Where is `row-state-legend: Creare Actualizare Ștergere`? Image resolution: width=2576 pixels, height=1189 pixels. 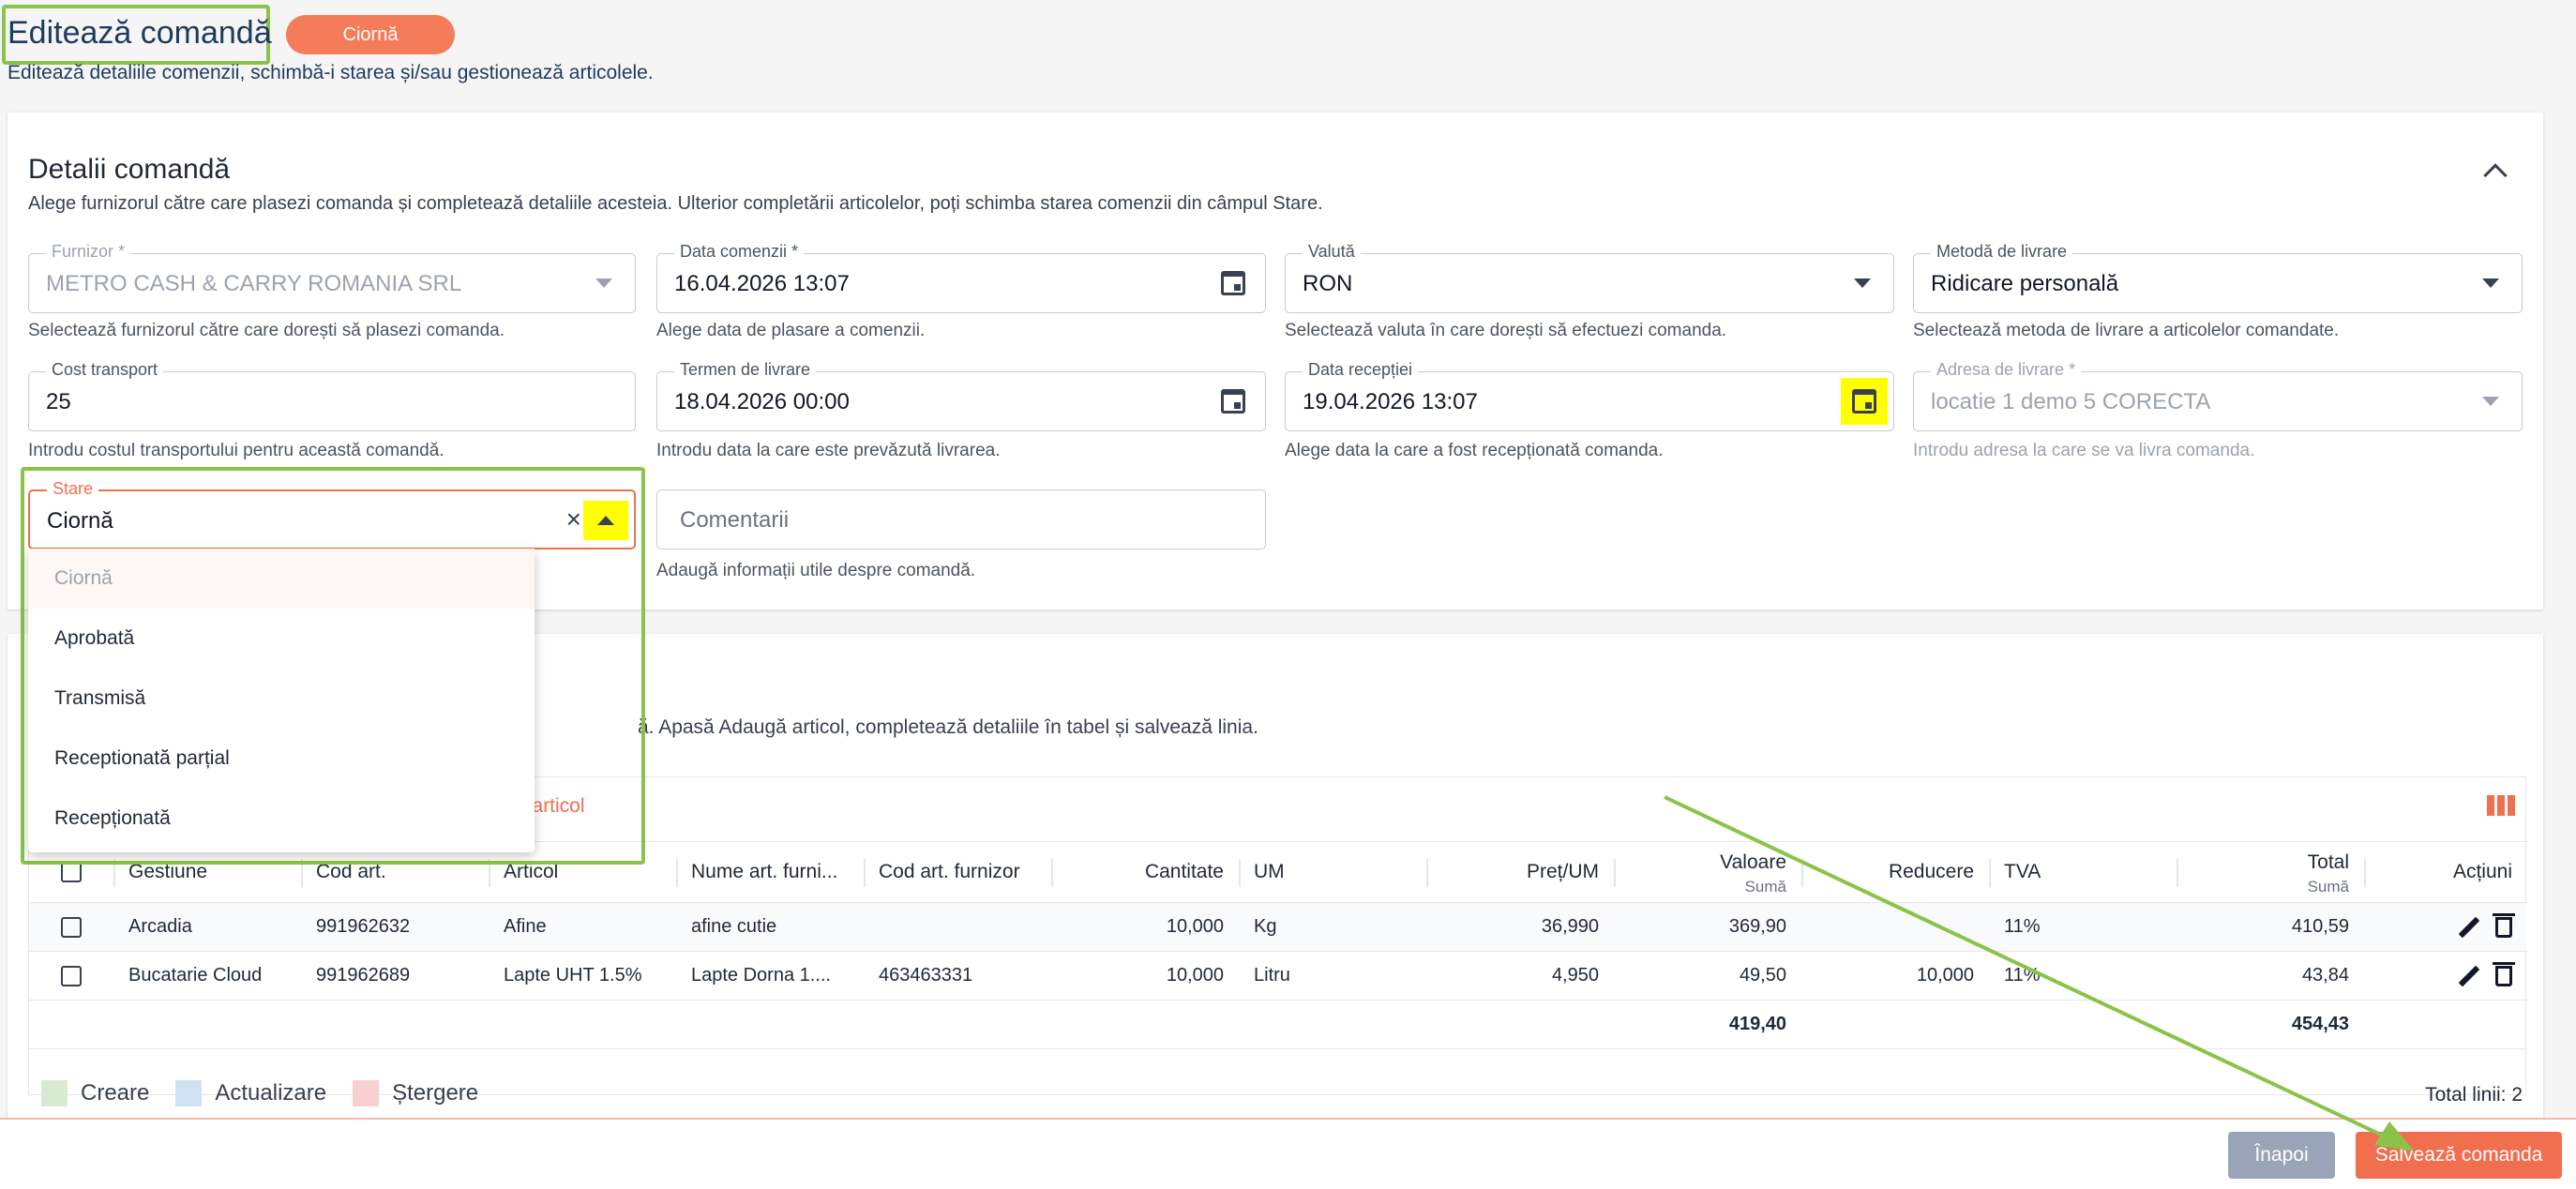
row-state-legend: Creare Actualizare Ștergere is located at coordinates (273, 1093).